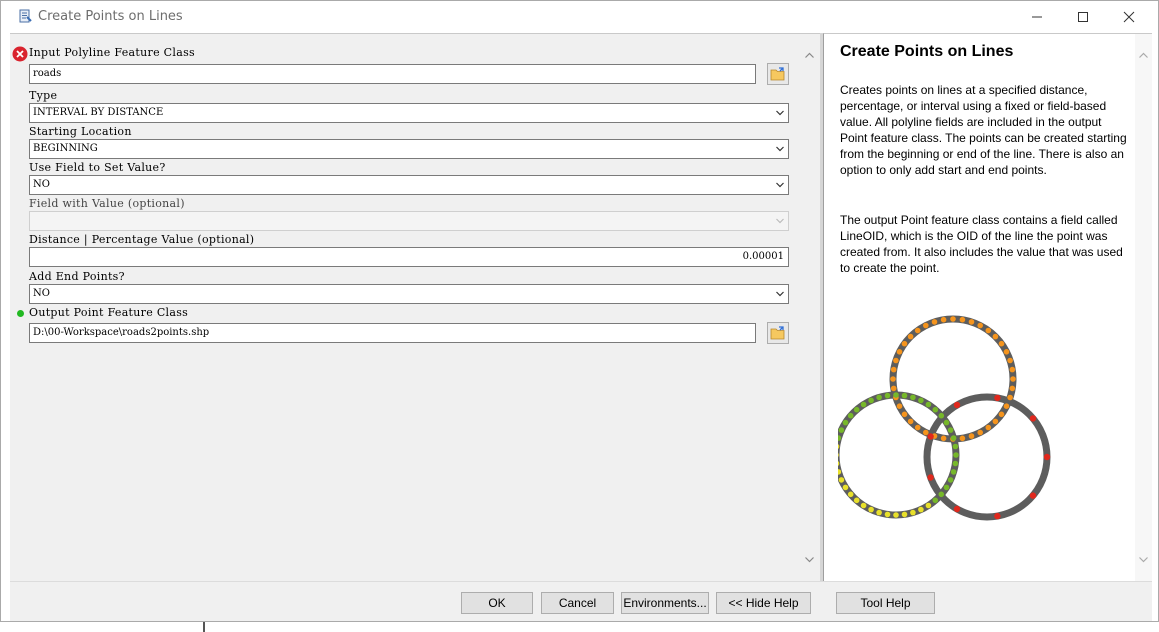  I want to click on maximize-icon, so click(1083, 16).